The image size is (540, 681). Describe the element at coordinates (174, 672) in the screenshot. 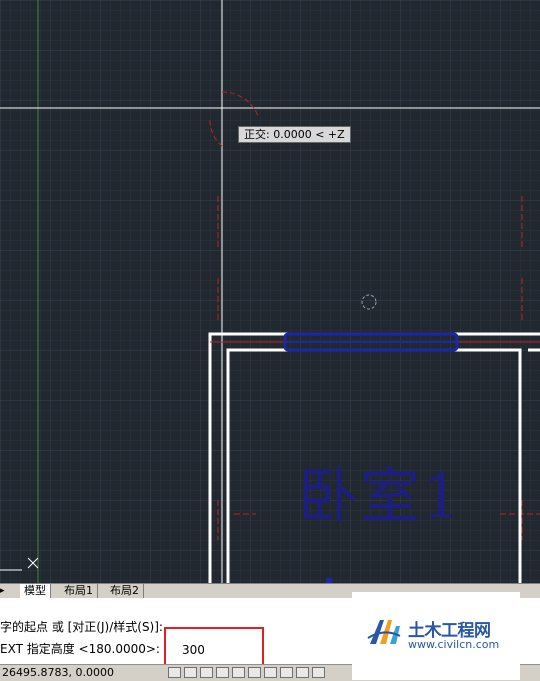

I see `snap-toggle` at that location.